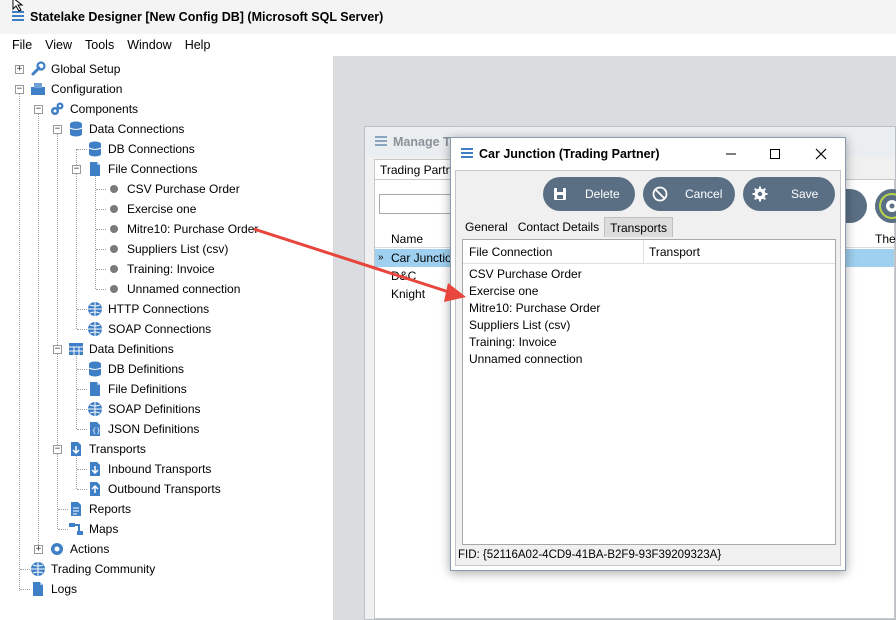 This screenshot has height=620, width=896. Describe the element at coordinates (99, 45) in the screenshot. I see `menu-tools: Tools` at that location.